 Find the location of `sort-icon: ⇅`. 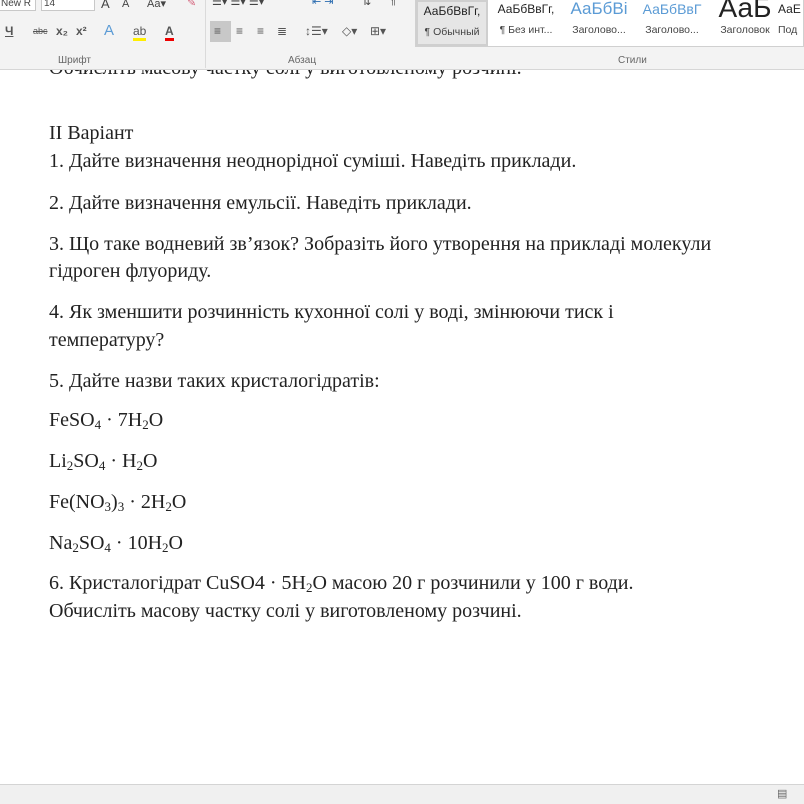

sort-icon: ⇅ is located at coordinates (366, 4).